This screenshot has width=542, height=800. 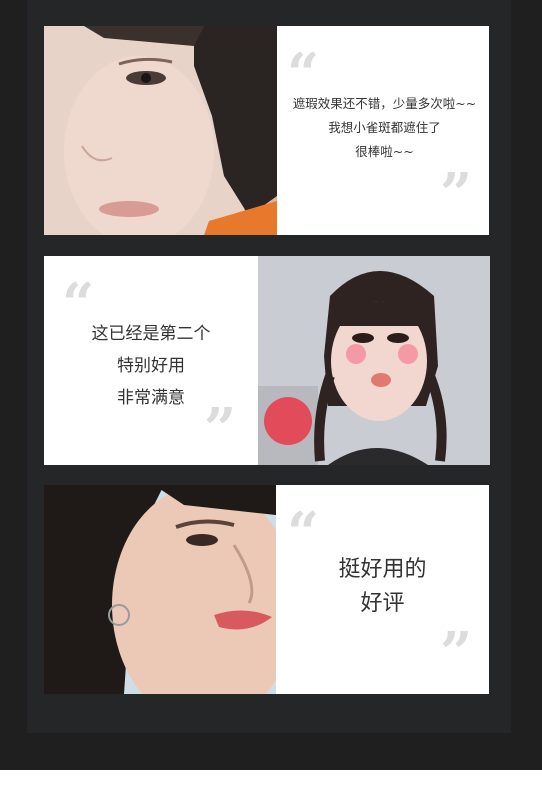 What do you see at coordinates (384, 103) in the screenshot?
I see `review-1-line-1: 遮瑕效果还不错，少量多次啦~~` at bounding box center [384, 103].